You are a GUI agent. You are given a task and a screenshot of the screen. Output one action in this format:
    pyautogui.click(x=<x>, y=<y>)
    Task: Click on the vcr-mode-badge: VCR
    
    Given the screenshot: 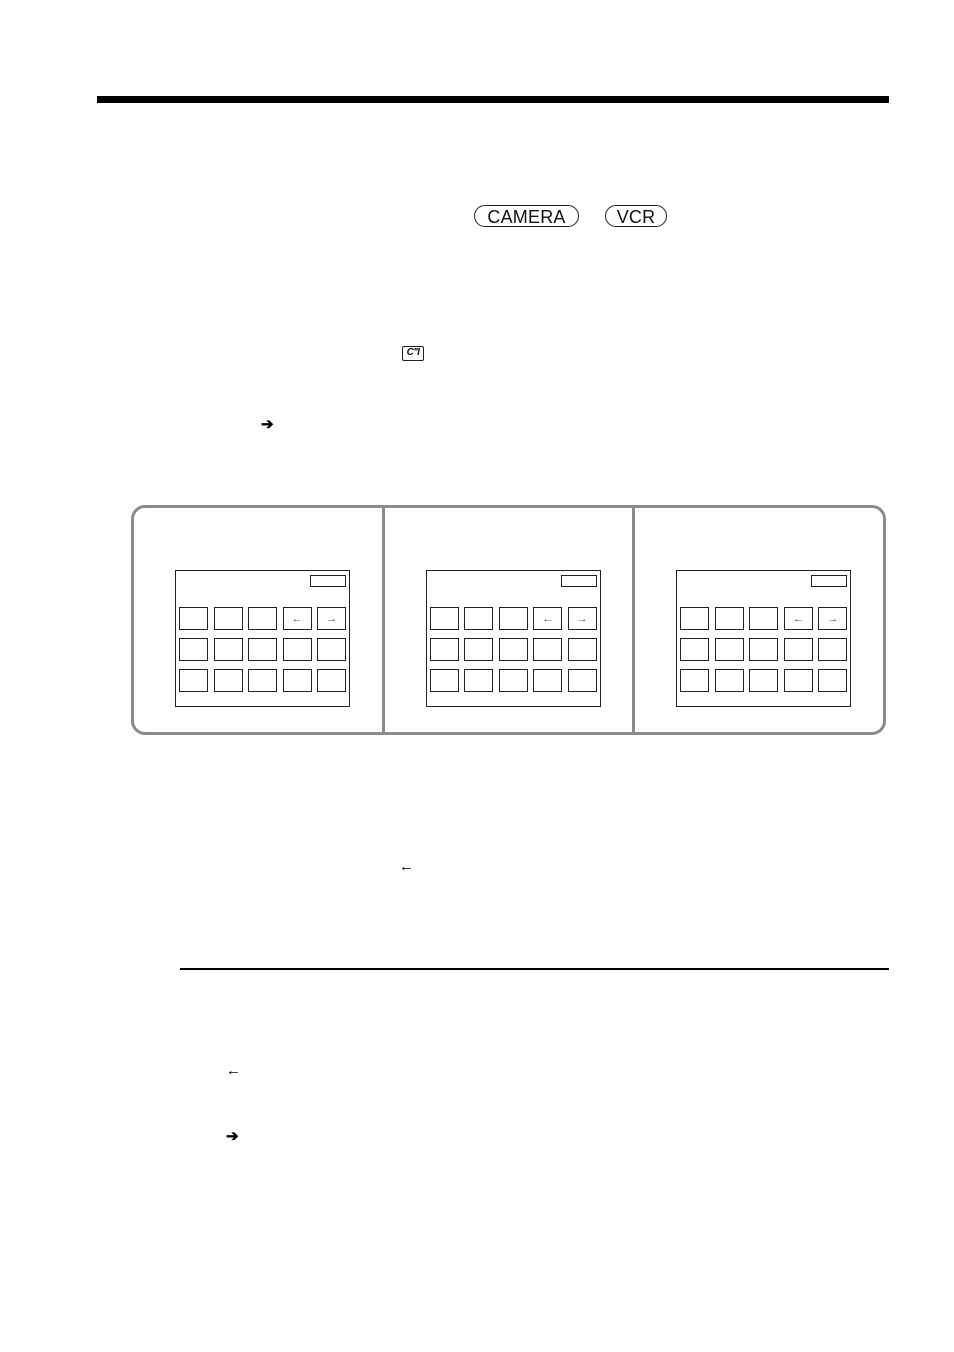 What is the action you would take?
    pyautogui.click(x=636, y=216)
    